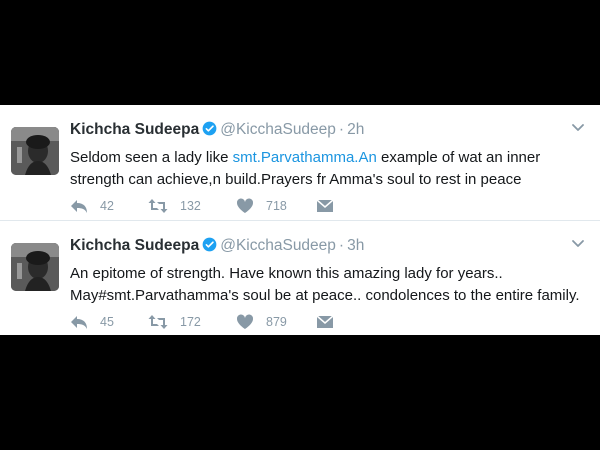 This screenshot has height=450, width=600. What do you see at coordinates (92, 322) in the screenshot?
I see `reply-button: 45` at bounding box center [92, 322].